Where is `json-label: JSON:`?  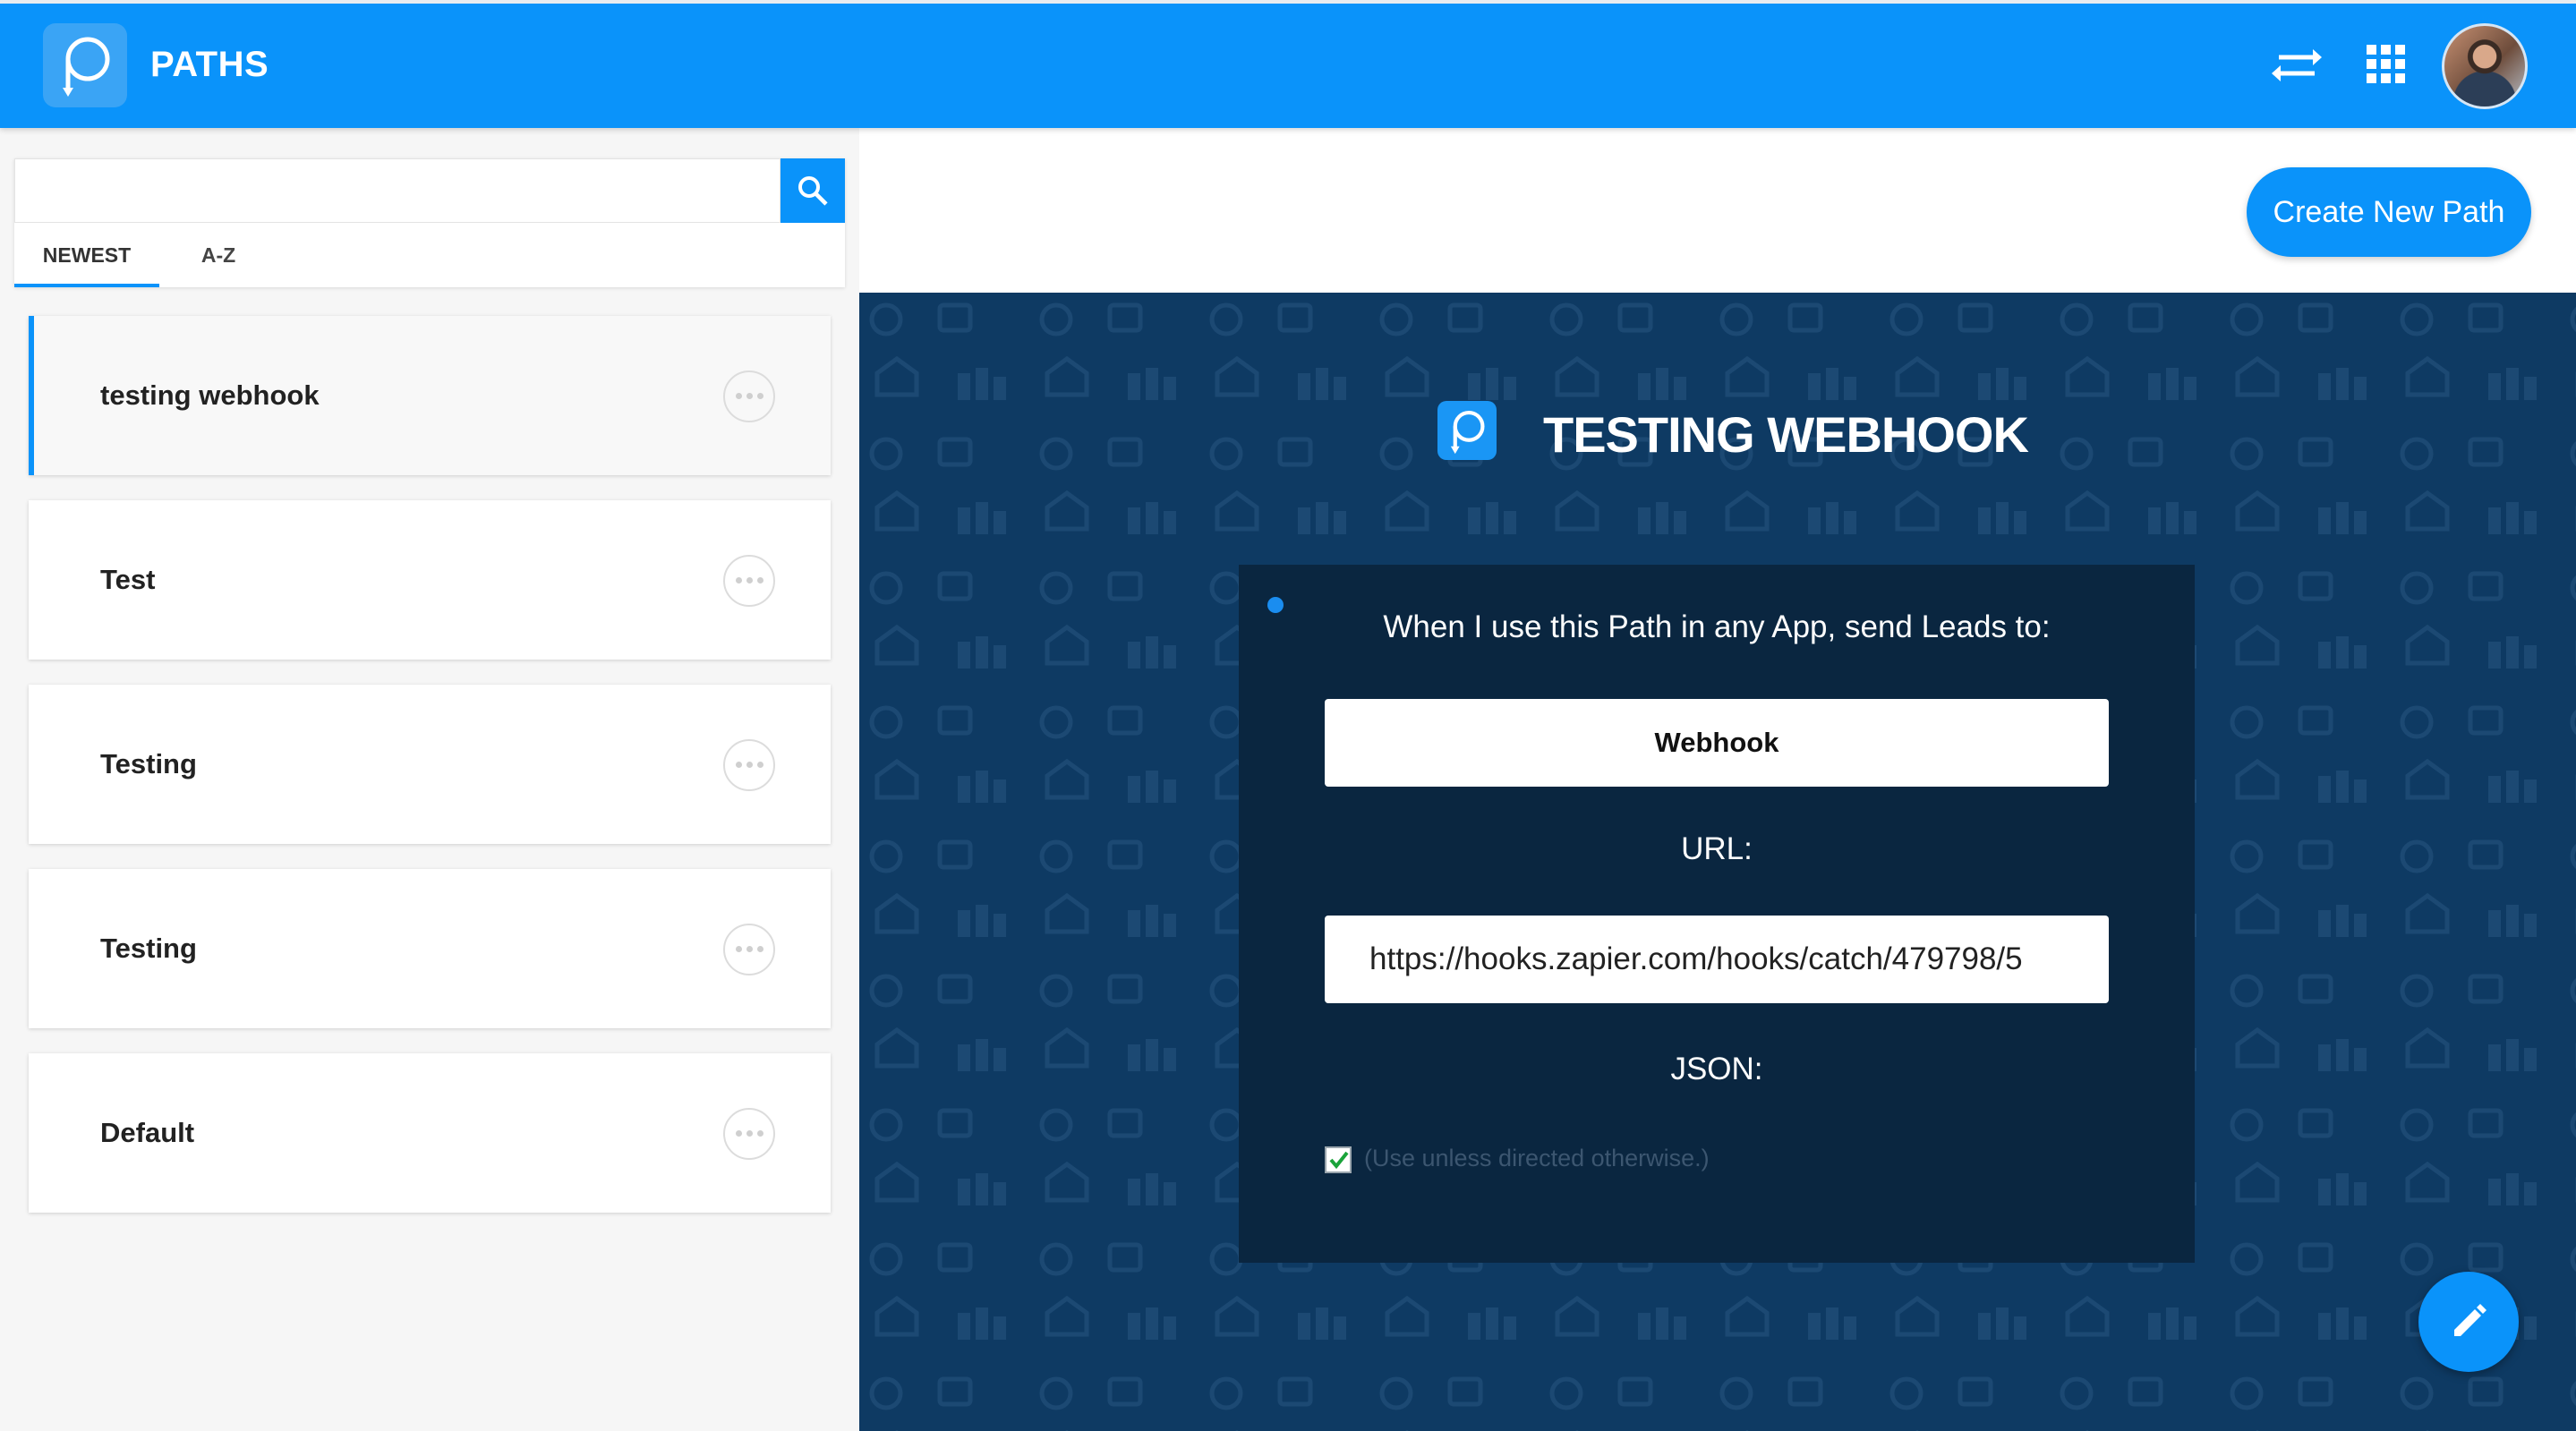
json-label: JSON: is located at coordinates (1716, 1069).